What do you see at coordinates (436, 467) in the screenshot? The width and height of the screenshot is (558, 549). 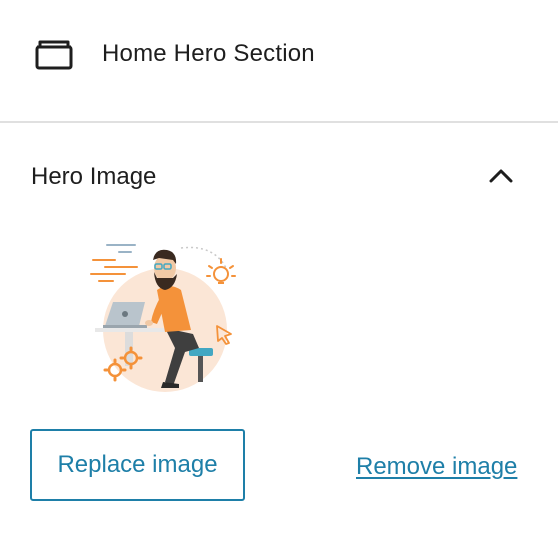 I see `remove-image-link: Remove image` at bounding box center [436, 467].